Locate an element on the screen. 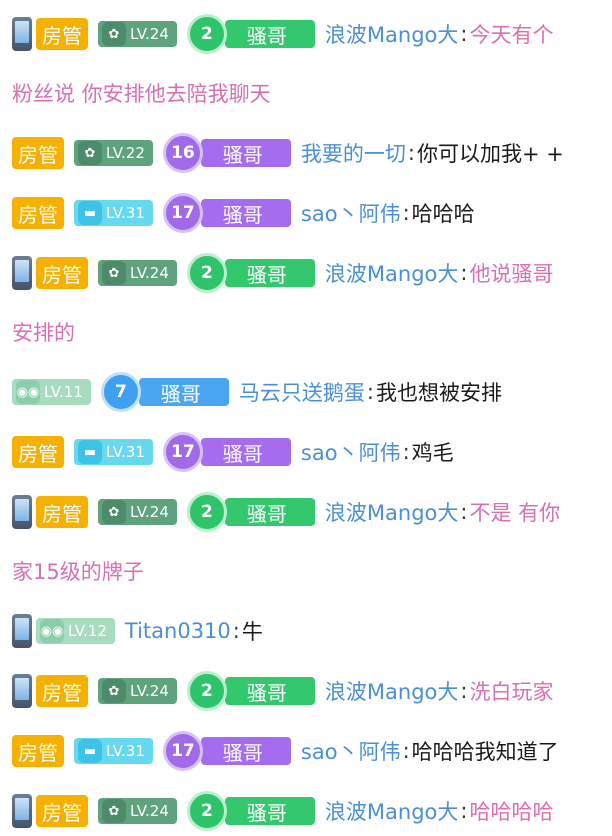 The width and height of the screenshot is (612, 836). user-level-badge: ◉◉ LV.12 is located at coordinates (75, 631).